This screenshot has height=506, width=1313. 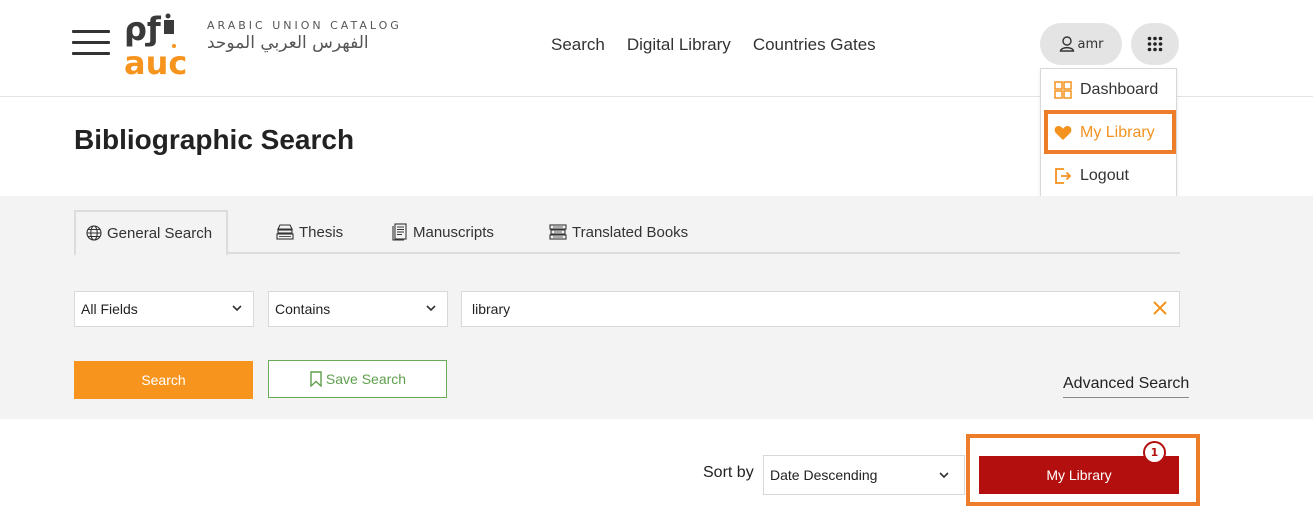 I want to click on globe-icon, so click(x=94, y=233).